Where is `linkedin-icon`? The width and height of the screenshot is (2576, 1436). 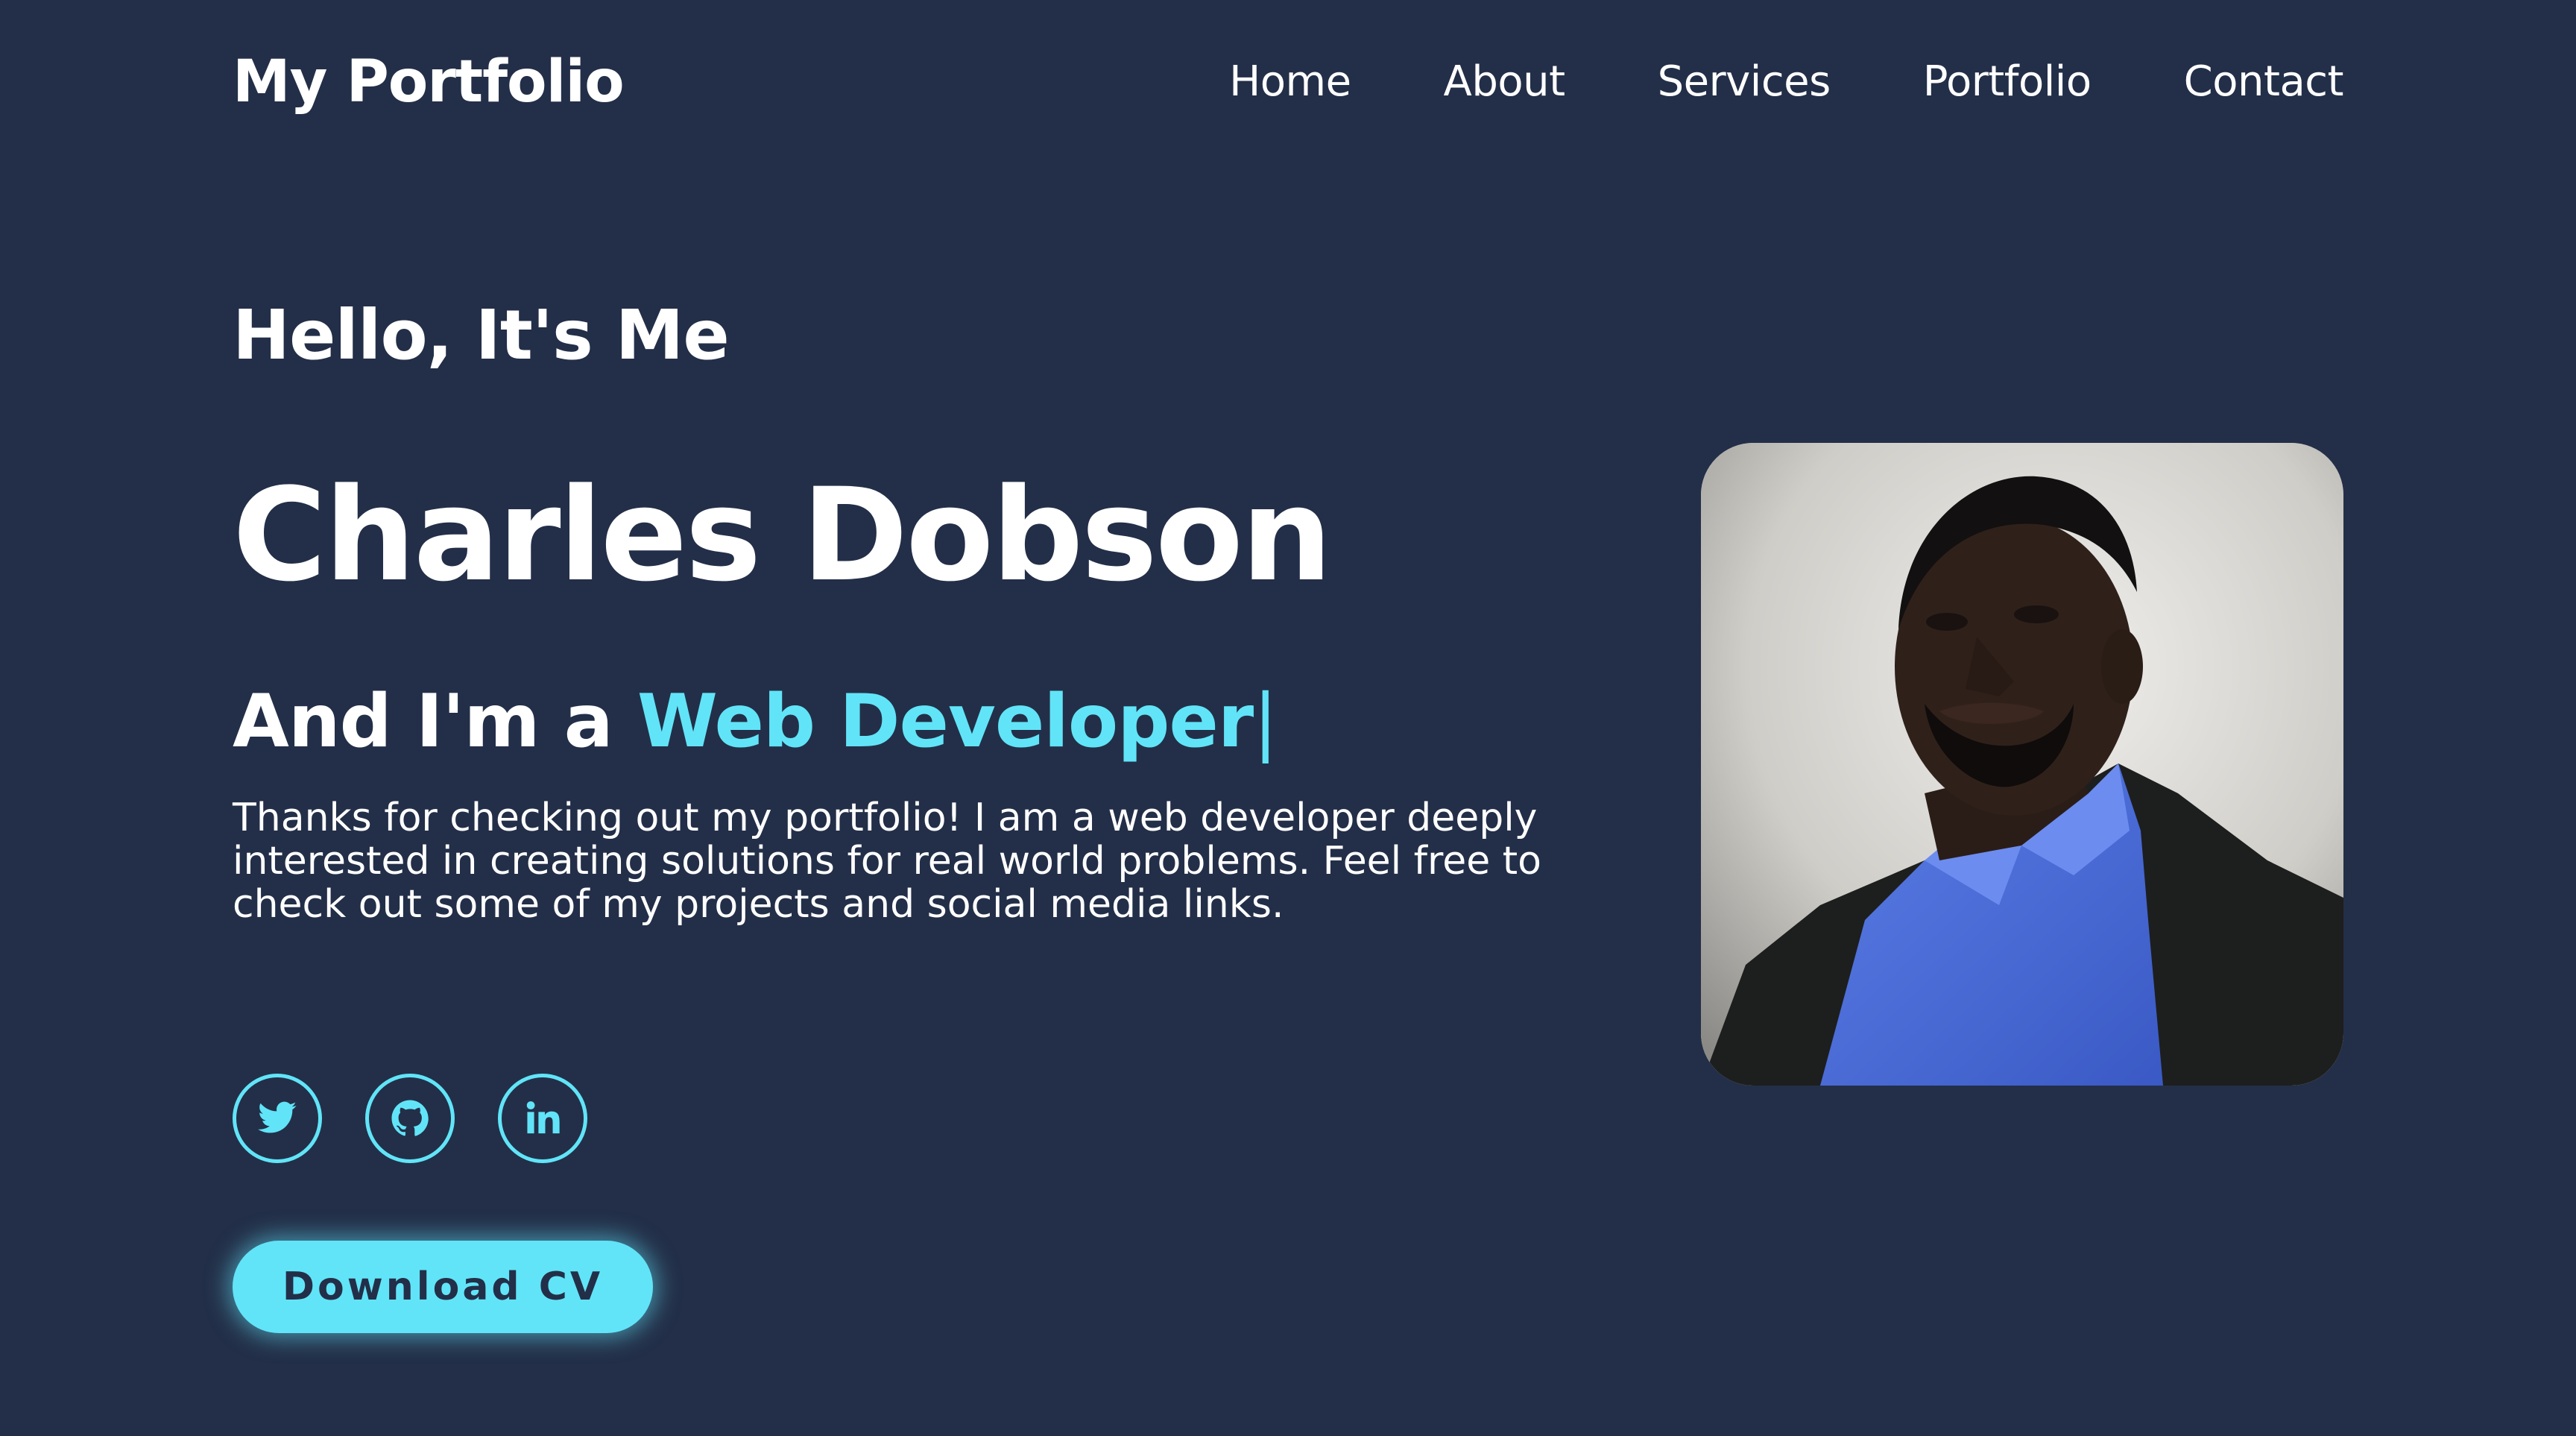
linkedin-icon is located at coordinates (543, 1117).